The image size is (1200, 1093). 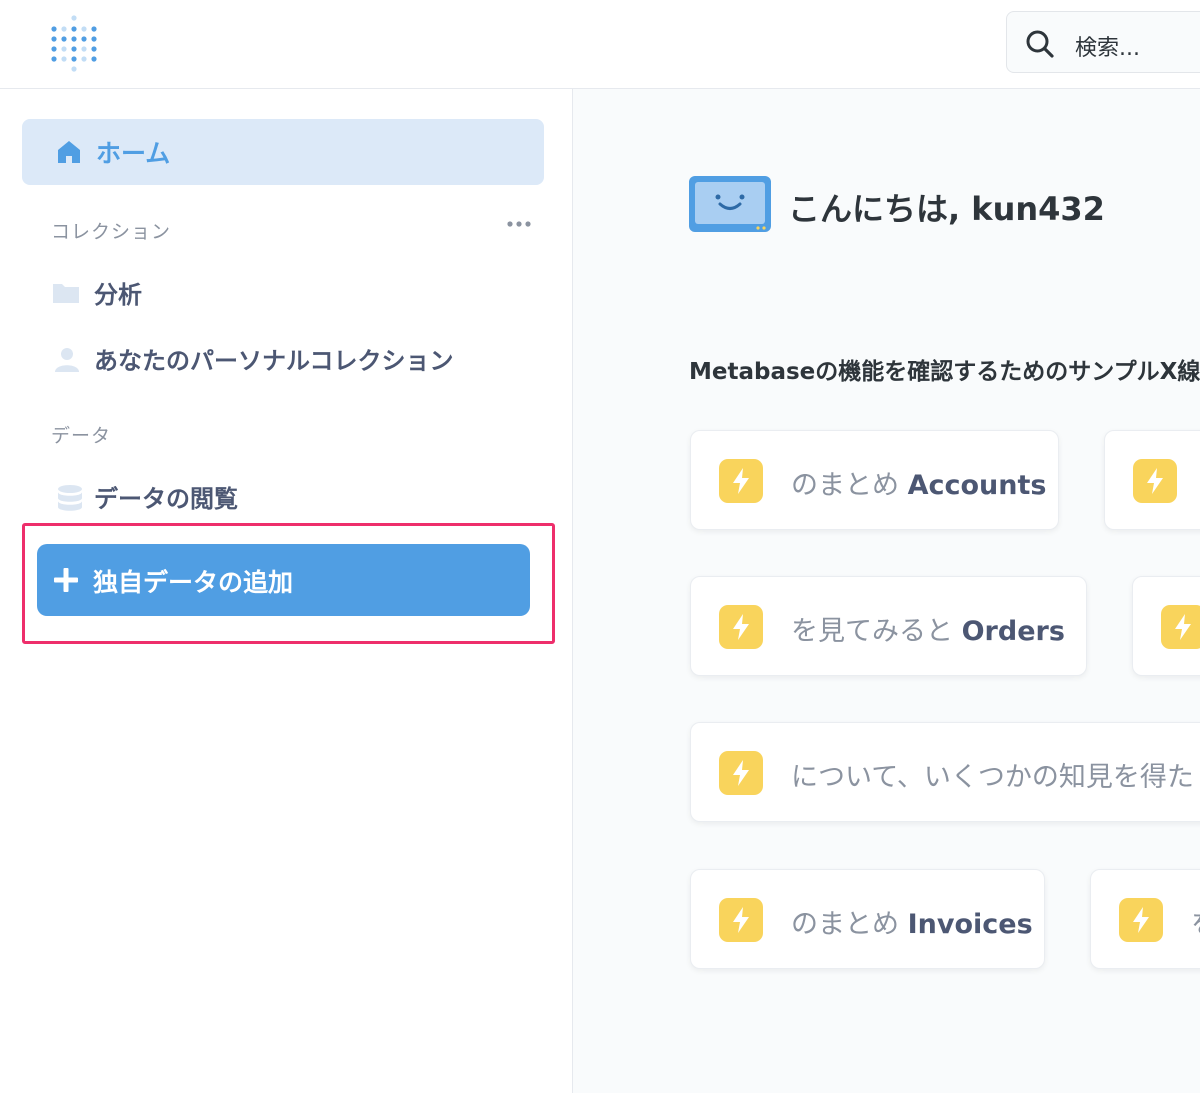 I want to click on xray-subheading: Metabaseの機能を確認するためのサンプルX線, so click(x=944, y=372).